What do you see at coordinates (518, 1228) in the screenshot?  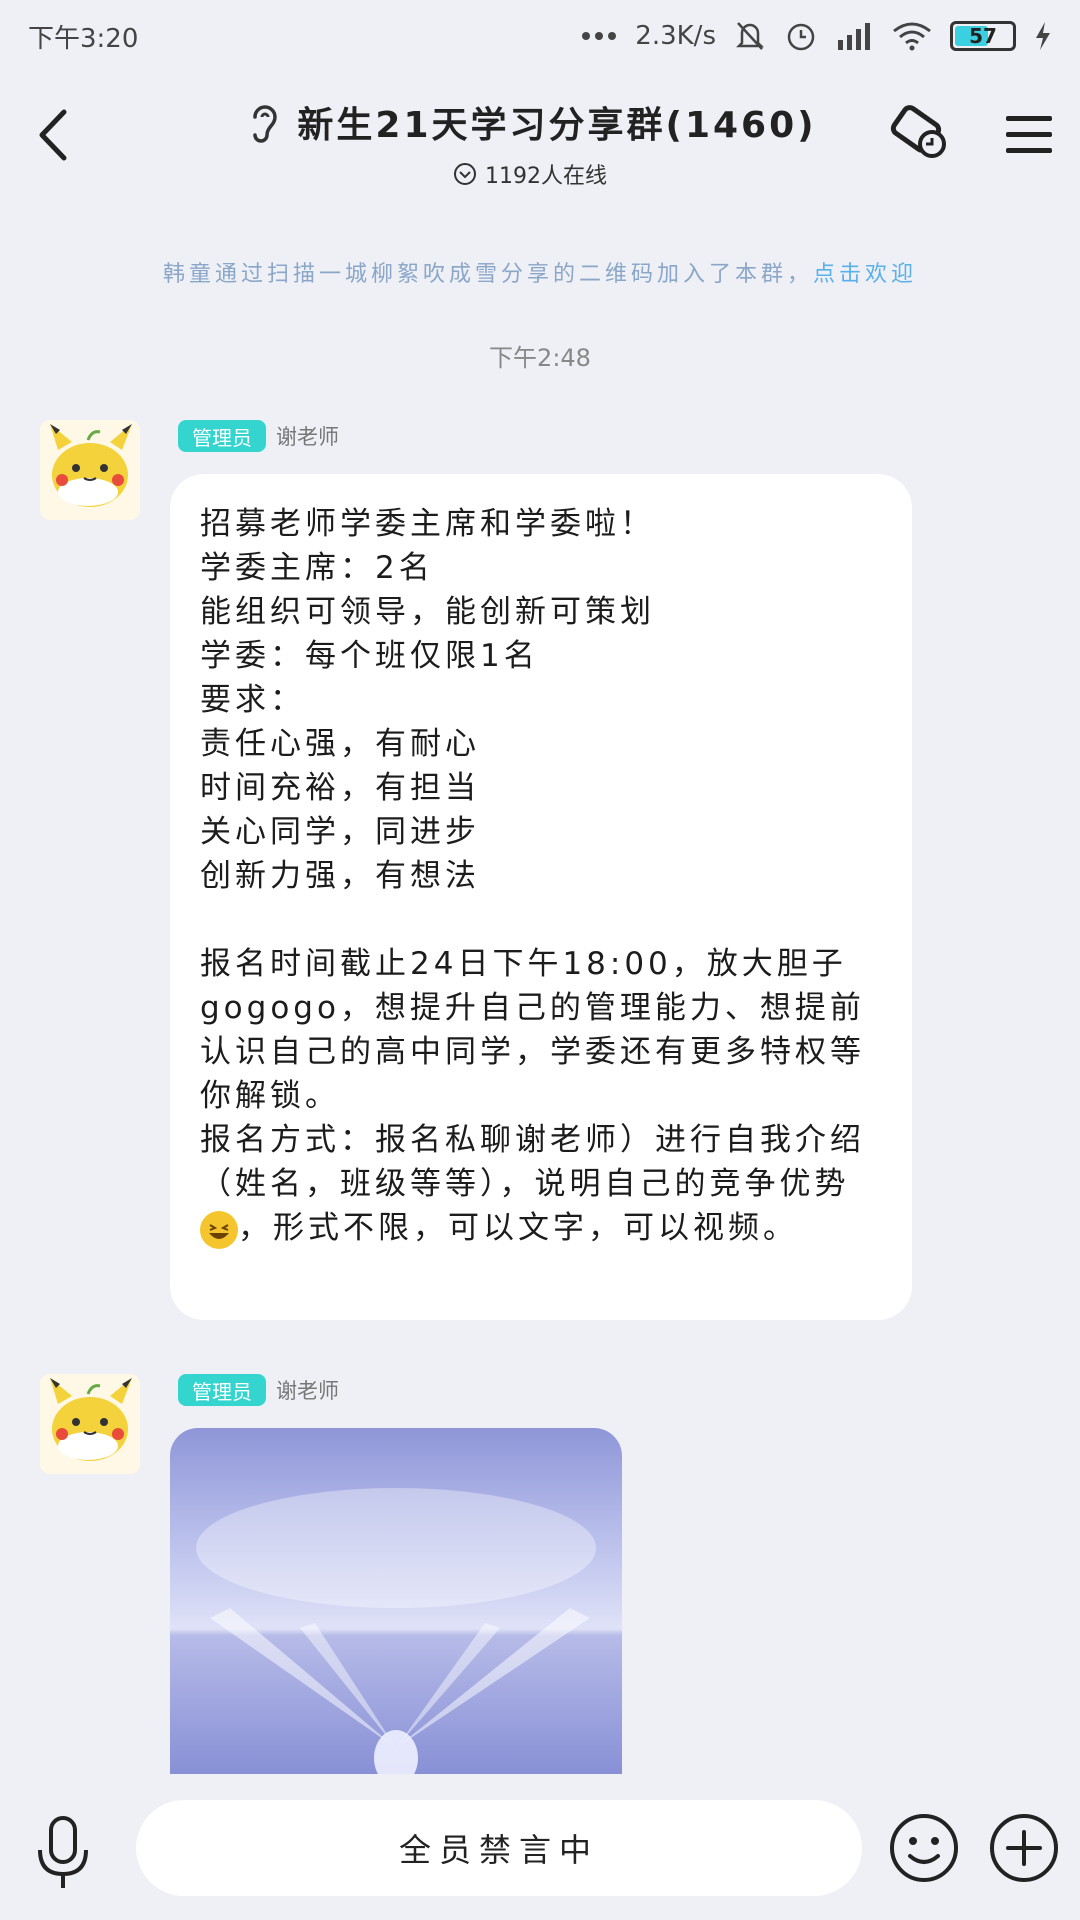 I see `message-text-end: ，形式不限，可以文字，可以视频。` at bounding box center [518, 1228].